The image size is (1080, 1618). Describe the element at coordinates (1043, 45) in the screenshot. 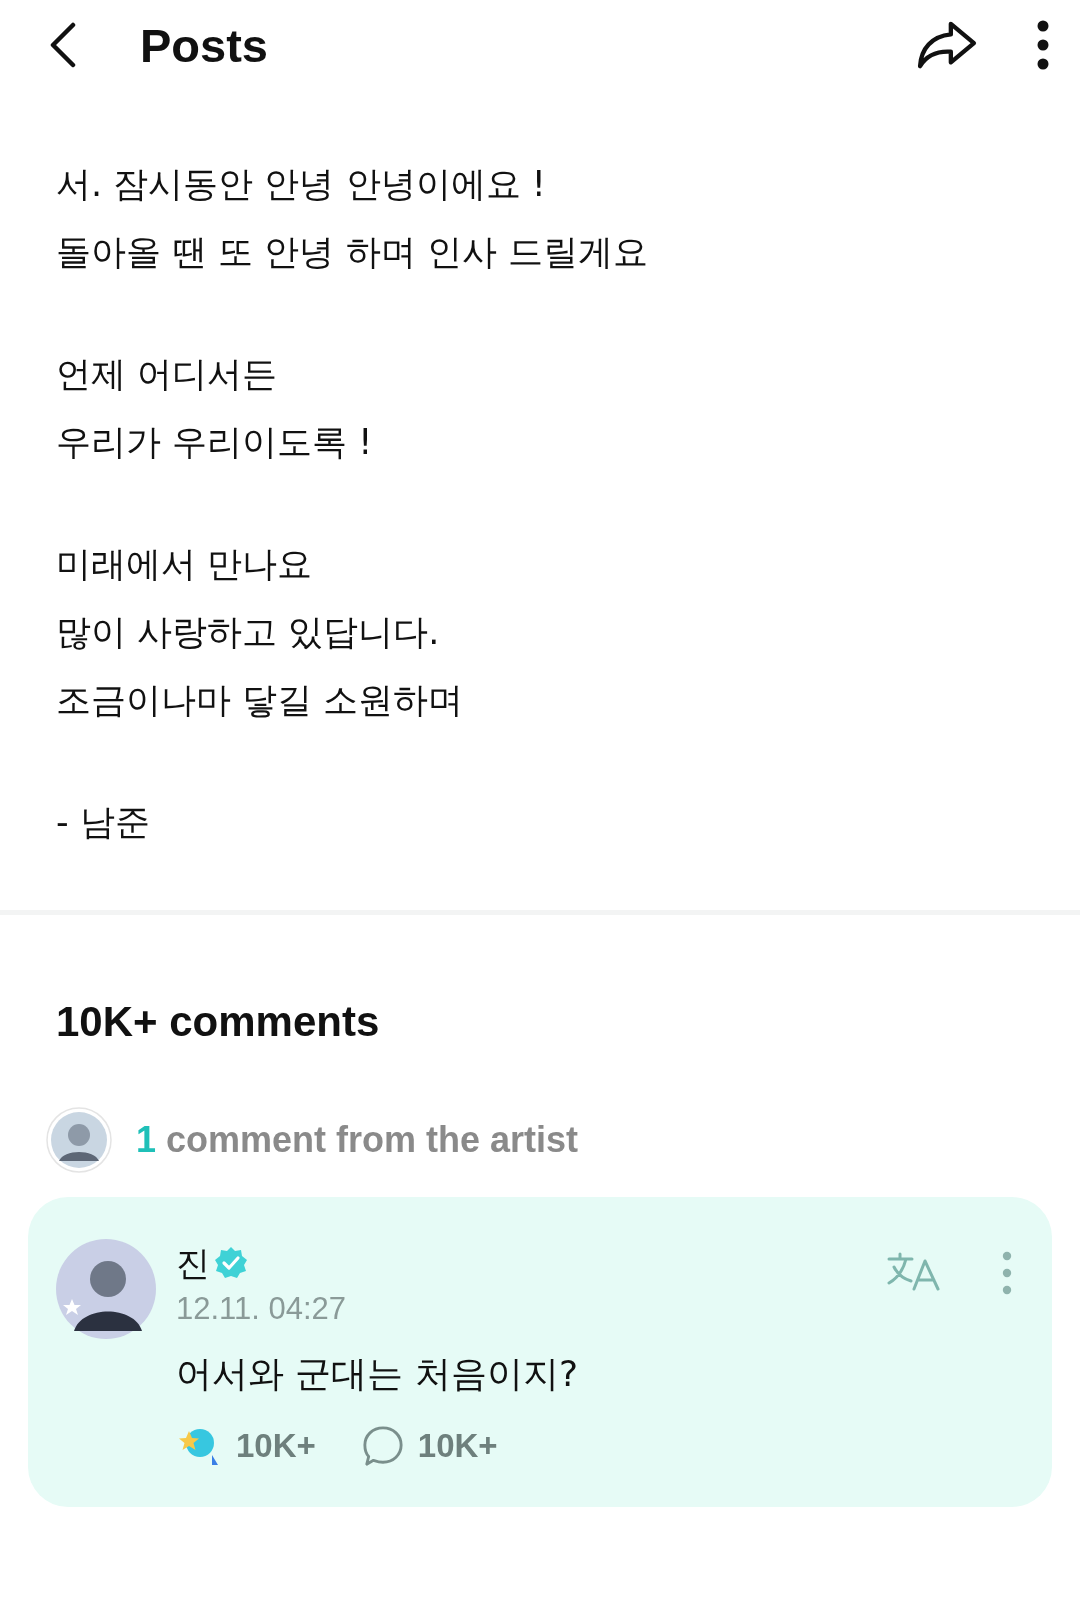

I see `more-icon` at that location.